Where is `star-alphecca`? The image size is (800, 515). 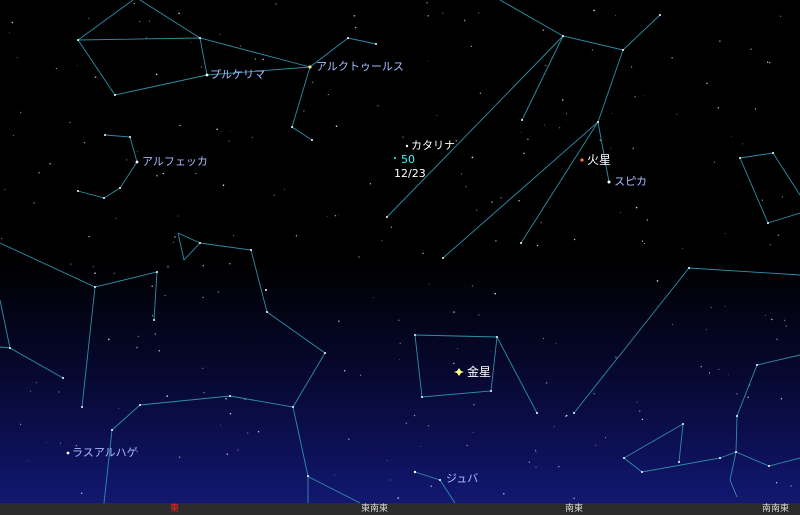 star-alphecca is located at coordinates (137, 162).